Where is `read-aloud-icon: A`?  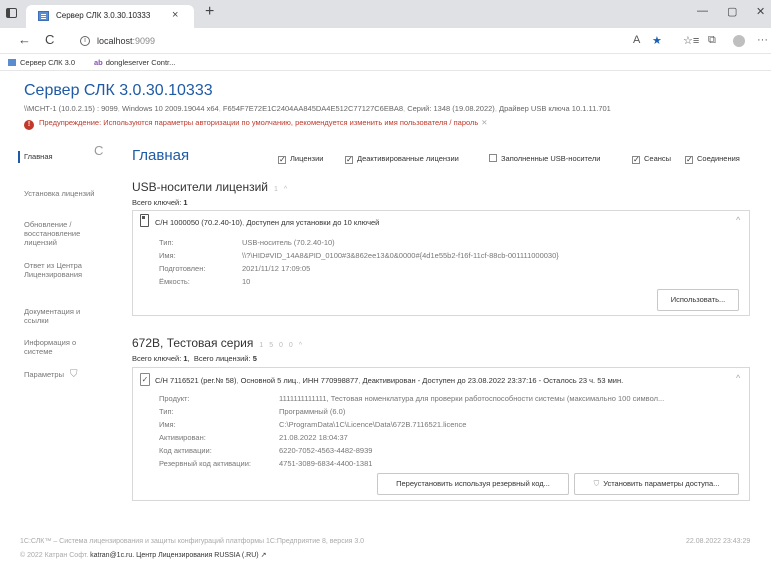 read-aloud-icon: A is located at coordinates (636, 40).